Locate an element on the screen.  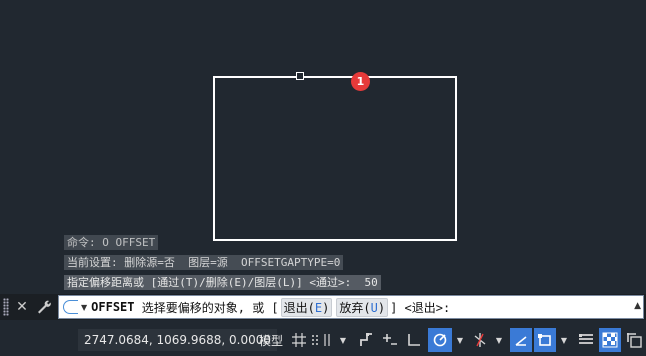
dynamic-input-icon is located at coordinates (390, 340).